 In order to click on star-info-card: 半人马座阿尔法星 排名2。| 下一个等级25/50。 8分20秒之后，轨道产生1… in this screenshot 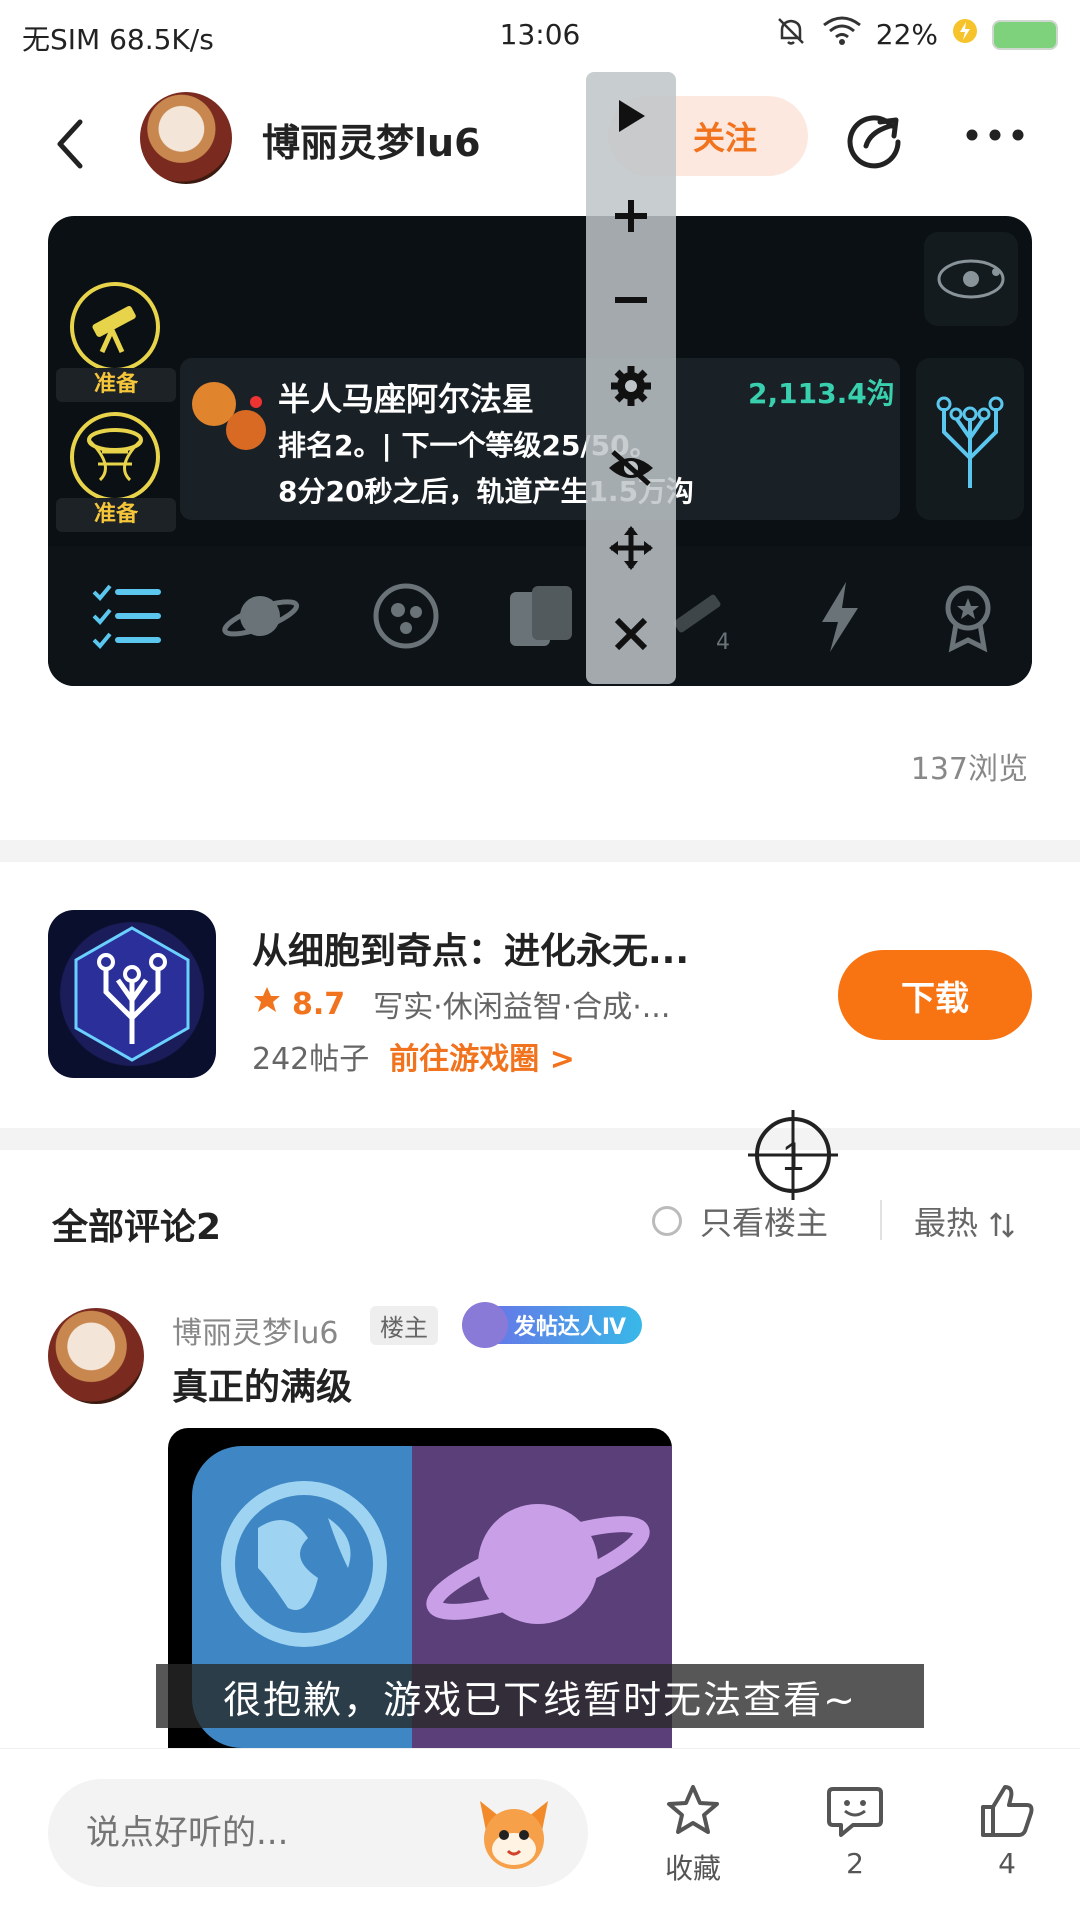, I will do `click(540, 439)`.